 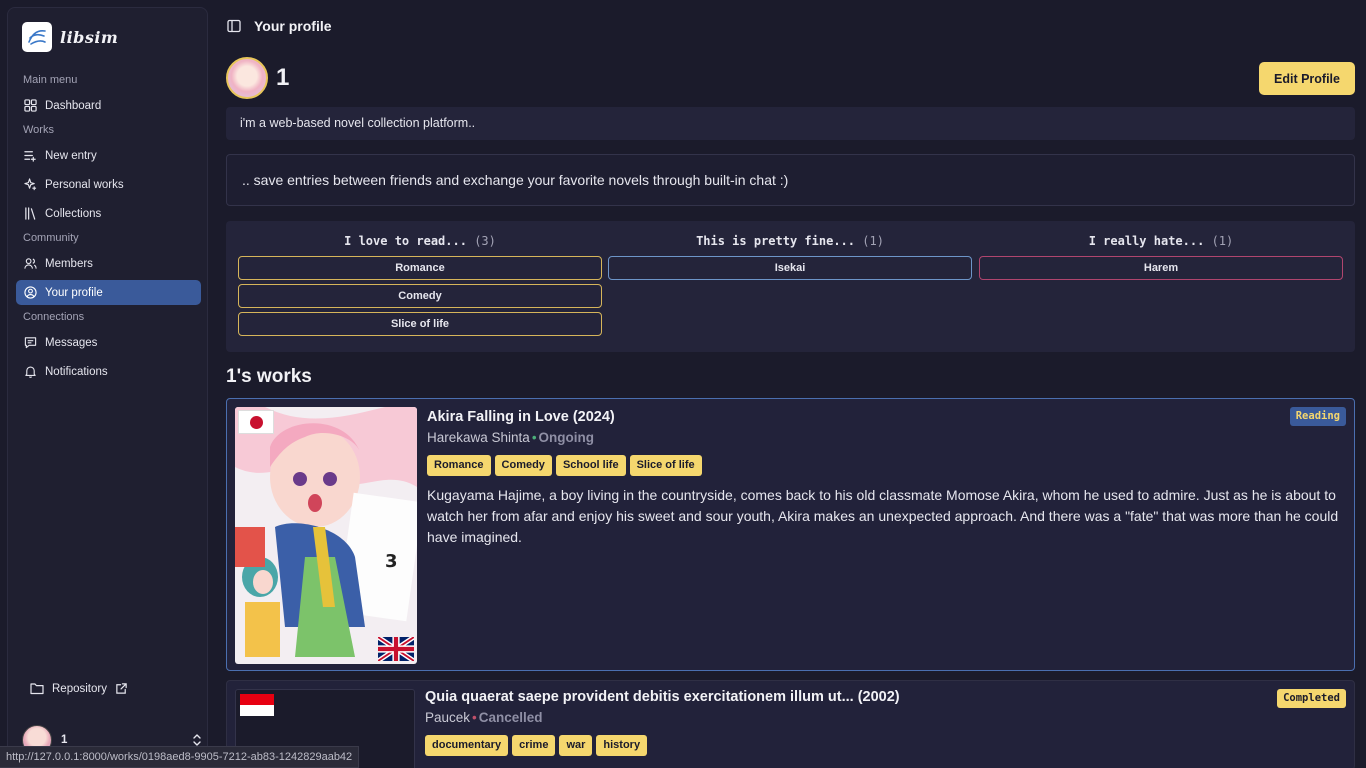 I want to click on external-link-icon, so click(x=121, y=688).